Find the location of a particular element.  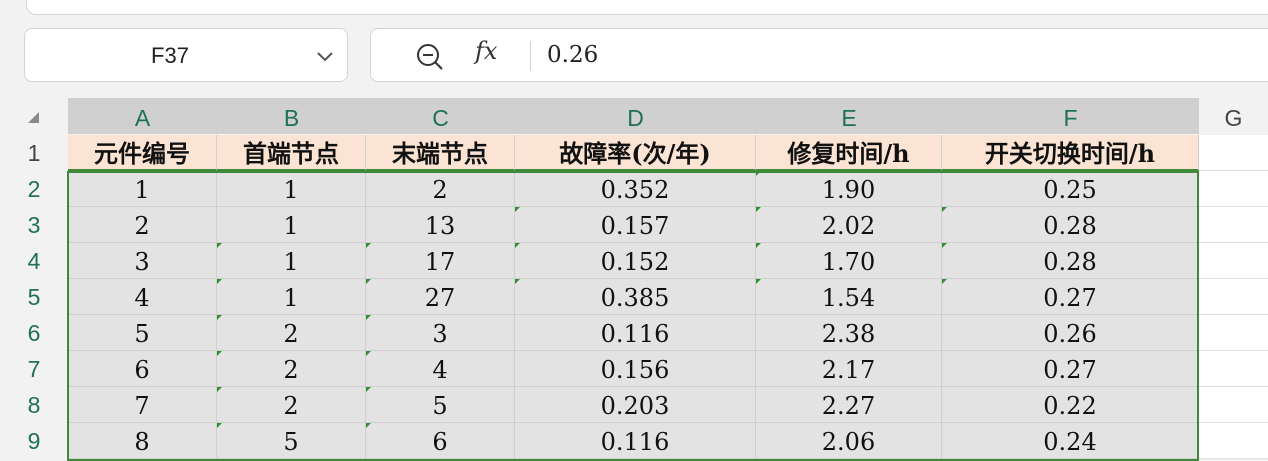

table-header-cell: 末端节点 is located at coordinates (440, 153).